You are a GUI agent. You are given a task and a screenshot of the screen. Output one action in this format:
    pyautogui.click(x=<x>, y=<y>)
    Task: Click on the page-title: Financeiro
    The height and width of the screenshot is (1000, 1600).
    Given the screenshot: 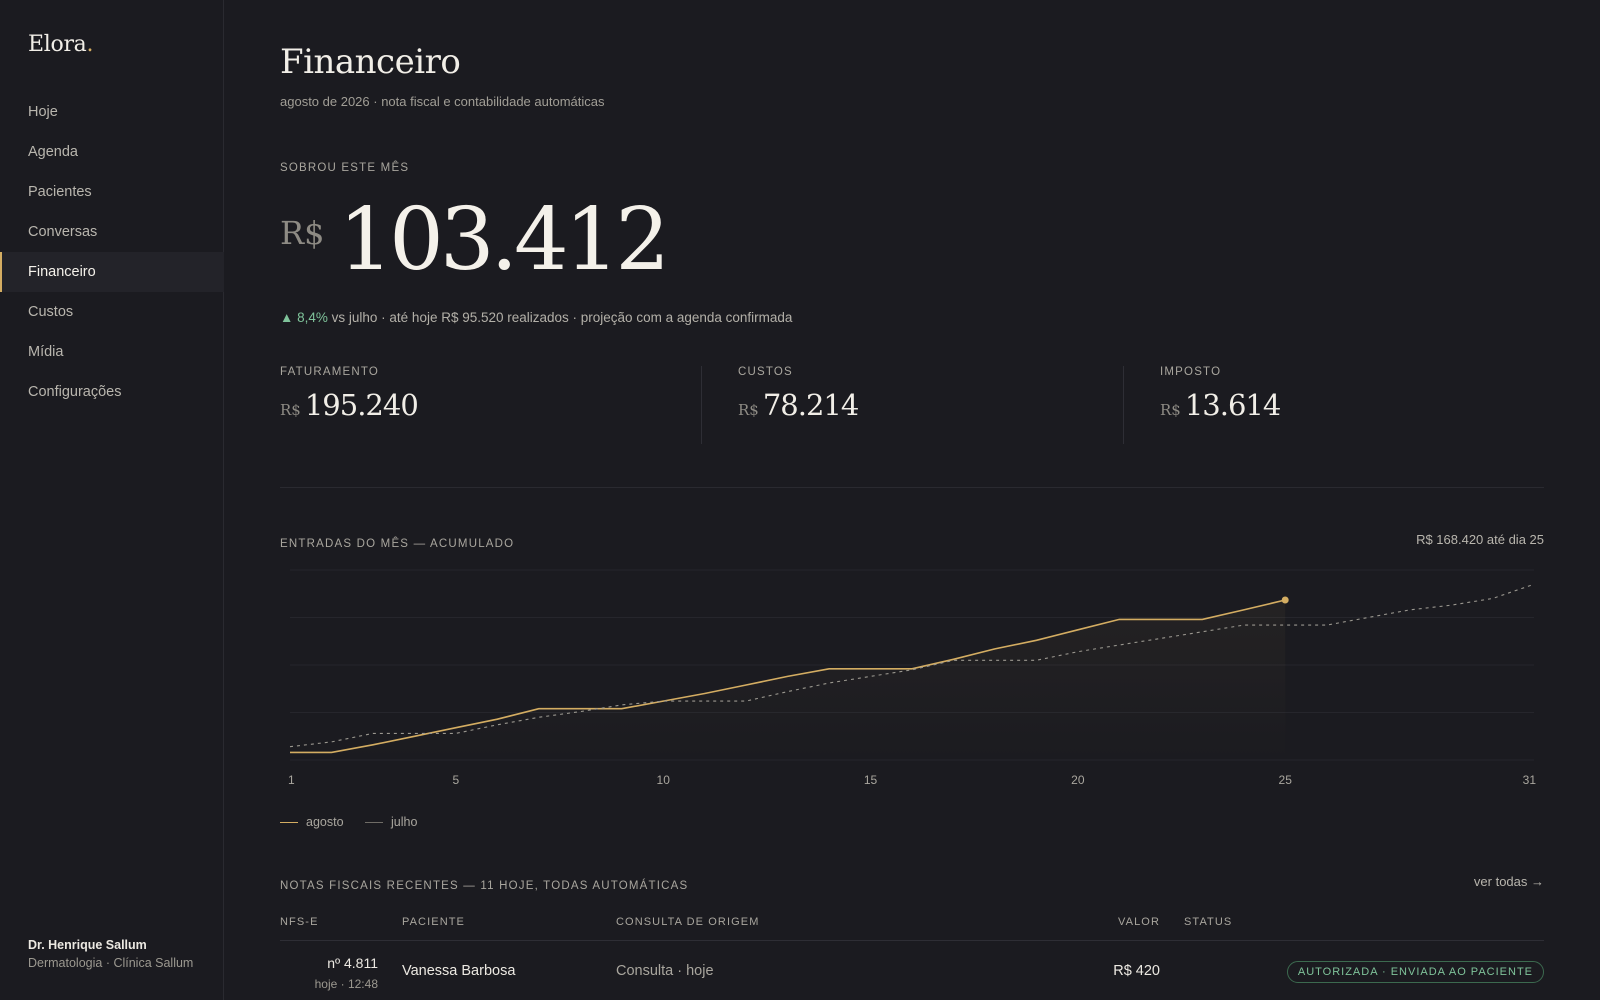 What is the action you would take?
    pyautogui.click(x=370, y=62)
    